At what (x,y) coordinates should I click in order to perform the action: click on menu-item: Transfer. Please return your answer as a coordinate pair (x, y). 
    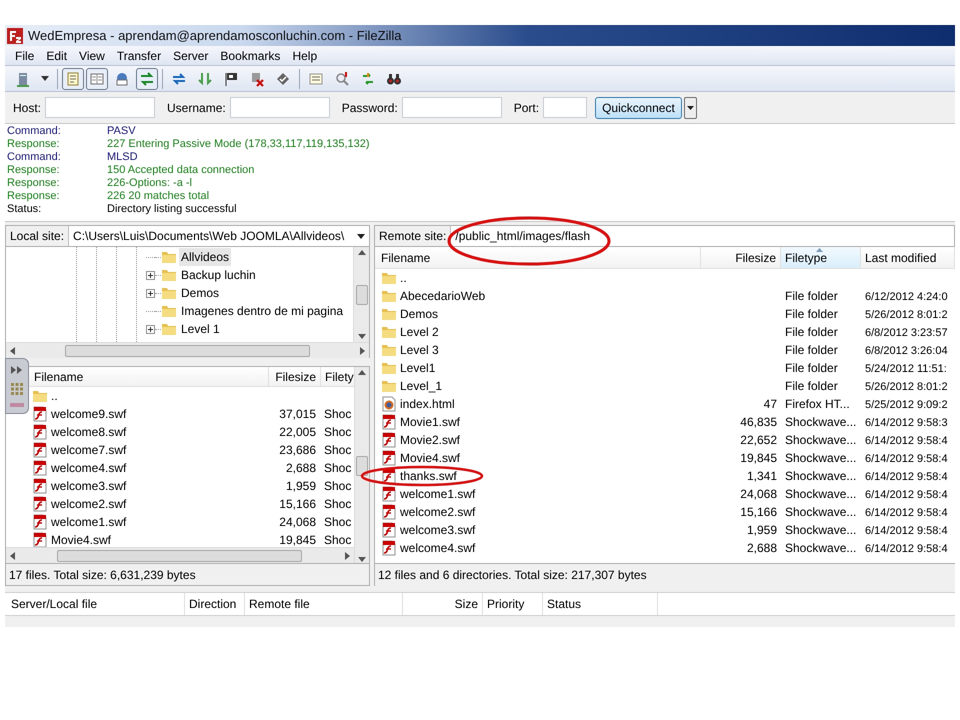
    Looking at the image, I should click on (139, 55).